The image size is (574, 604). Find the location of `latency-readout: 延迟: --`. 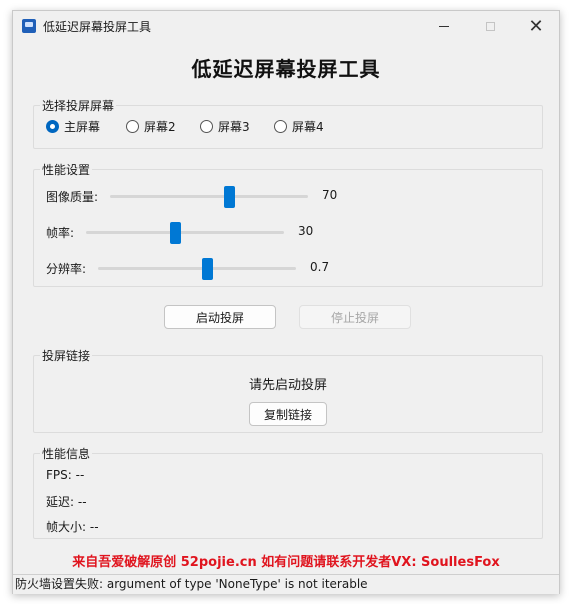

latency-readout: 延迟: -- is located at coordinates (66, 502).